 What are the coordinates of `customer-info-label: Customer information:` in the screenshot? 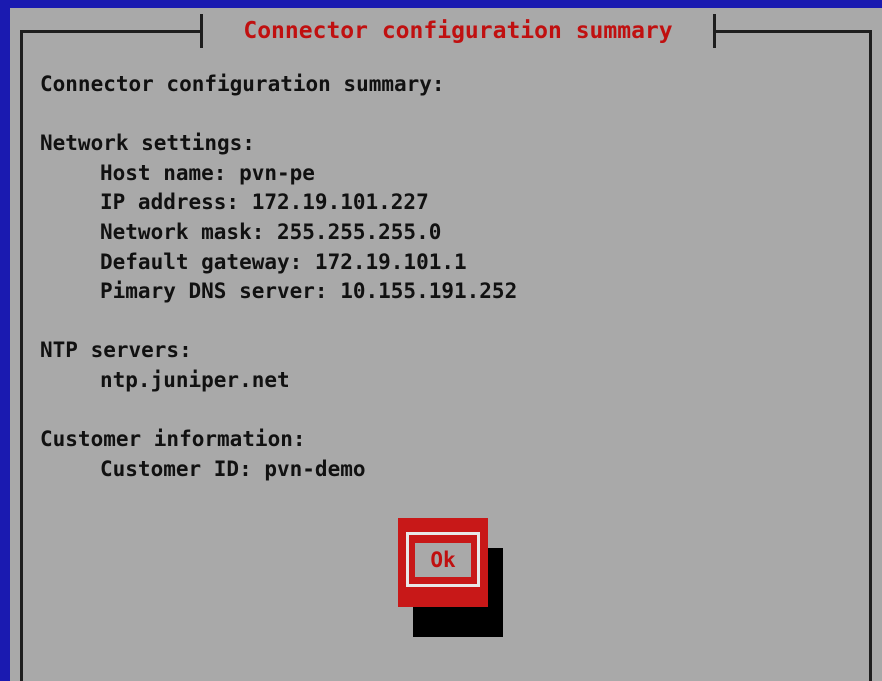 It's located at (173, 439).